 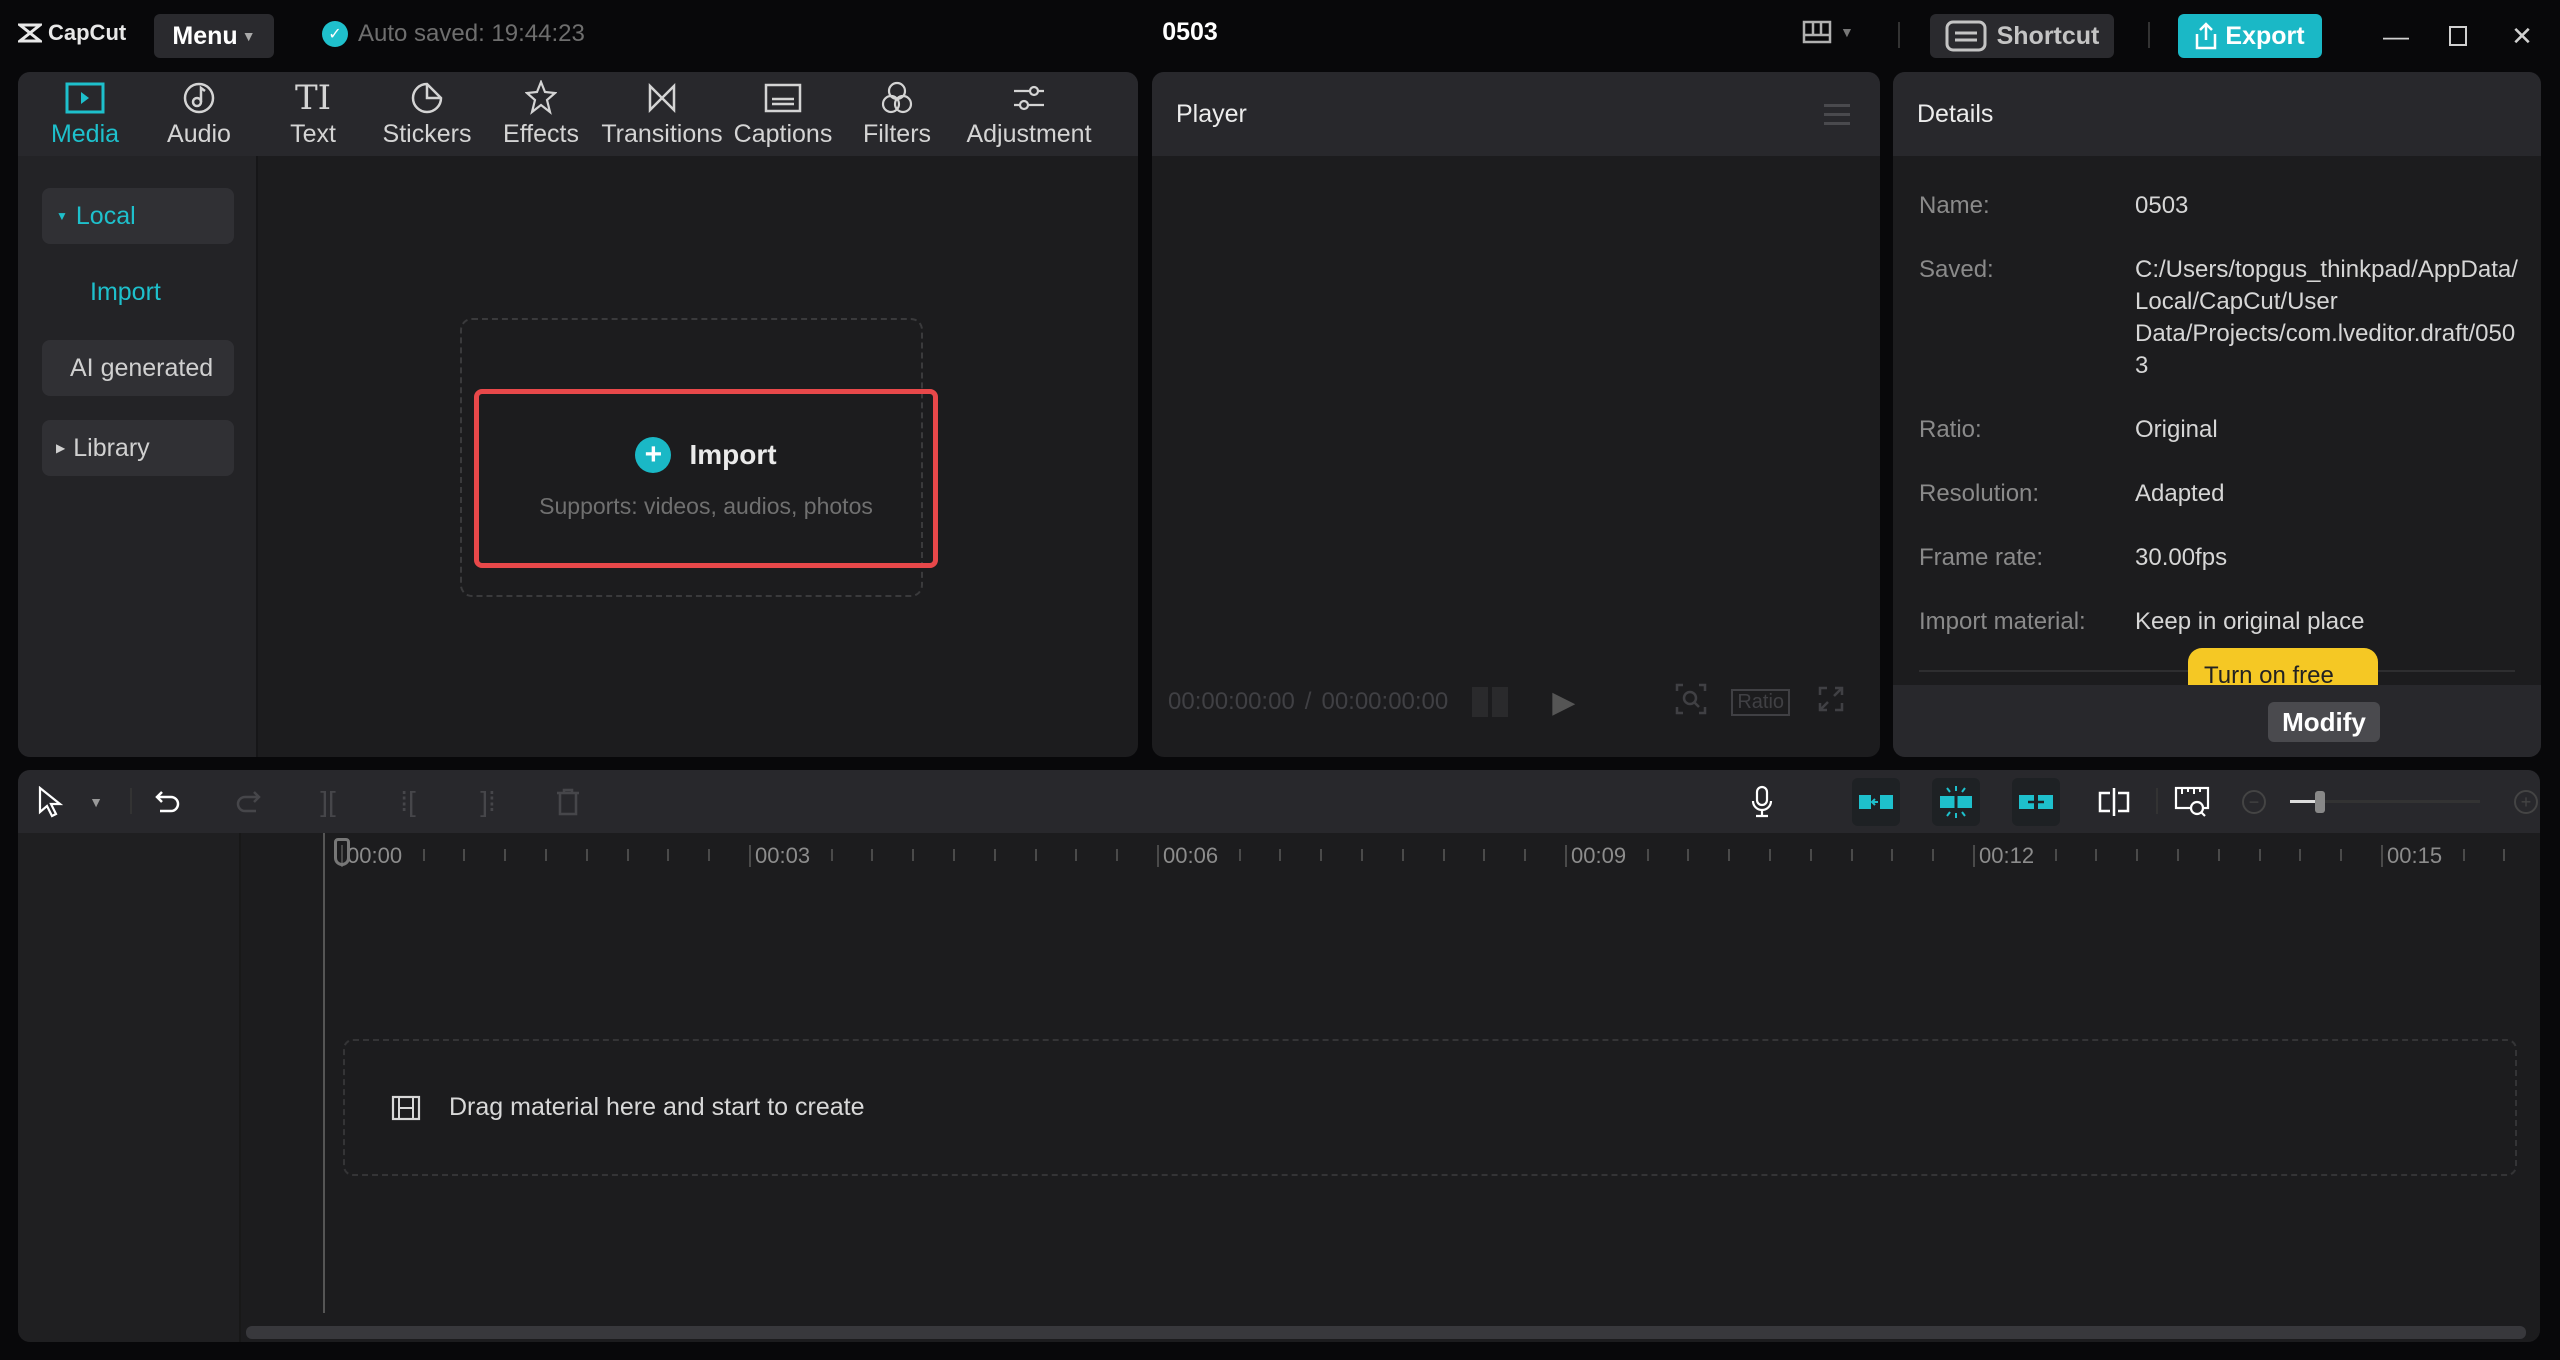 What do you see at coordinates (2217, 721) in the screenshot?
I see `details-footer` at bounding box center [2217, 721].